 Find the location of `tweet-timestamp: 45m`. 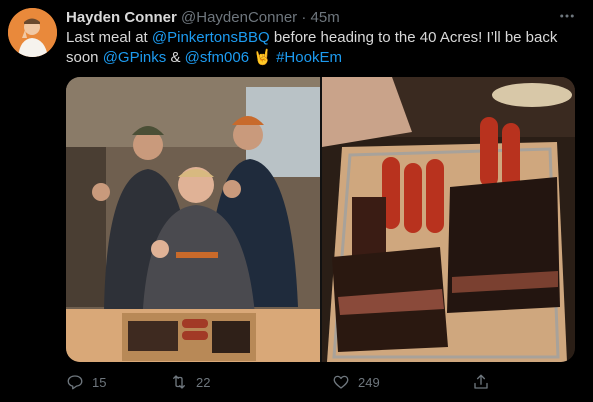

tweet-timestamp: 45m is located at coordinates (325, 17).